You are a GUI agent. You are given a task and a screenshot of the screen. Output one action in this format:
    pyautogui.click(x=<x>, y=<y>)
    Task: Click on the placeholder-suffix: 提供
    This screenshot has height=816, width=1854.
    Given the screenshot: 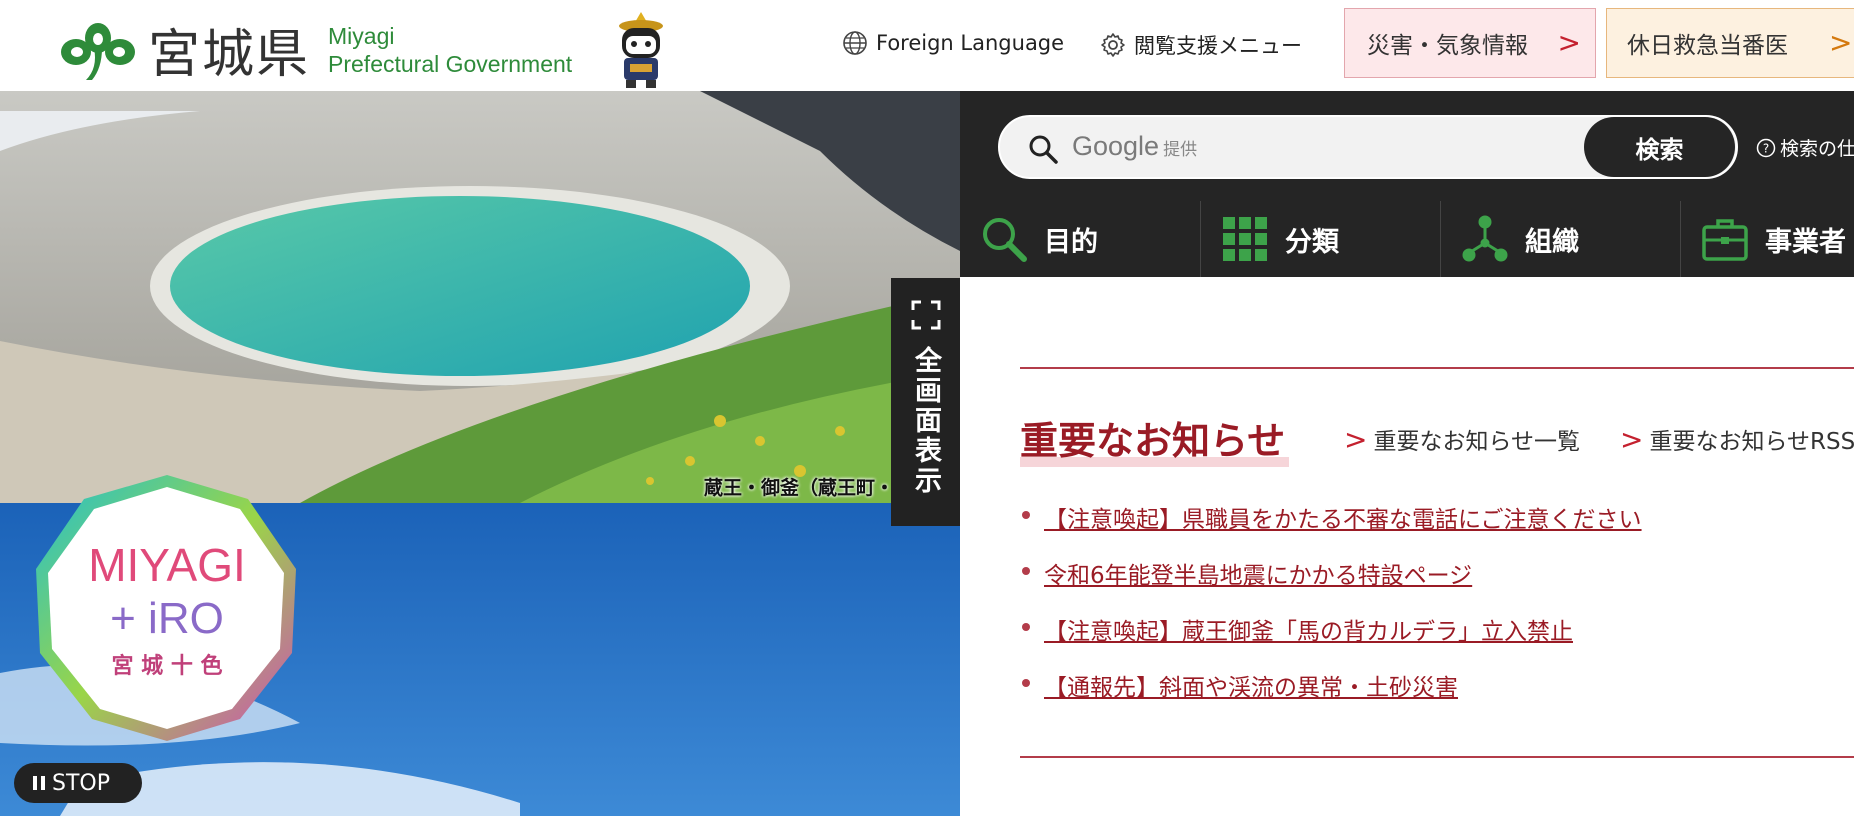 What is the action you would take?
    pyautogui.click(x=1180, y=149)
    